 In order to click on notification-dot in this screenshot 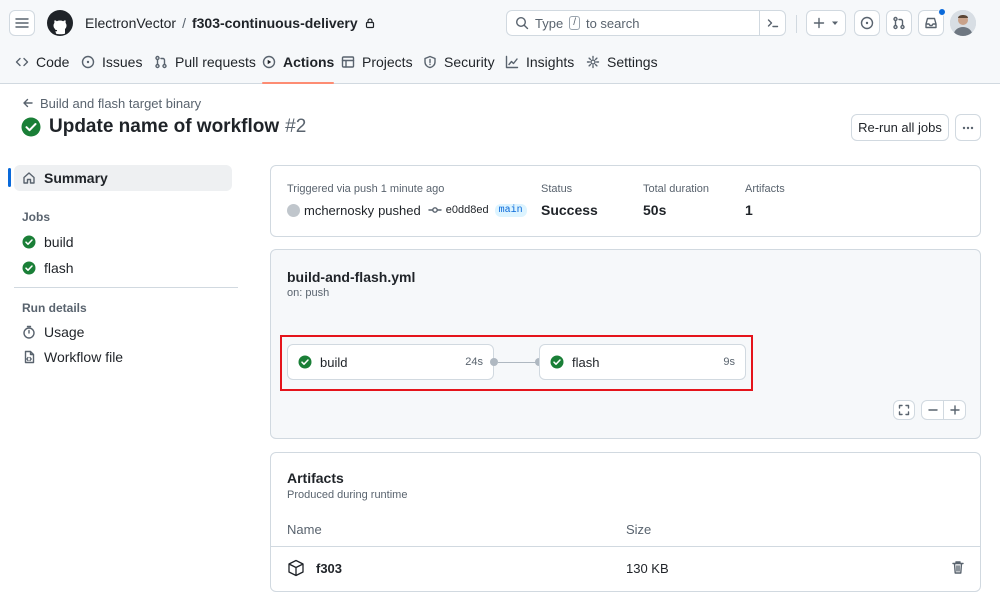, I will do `click(942, 12)`.